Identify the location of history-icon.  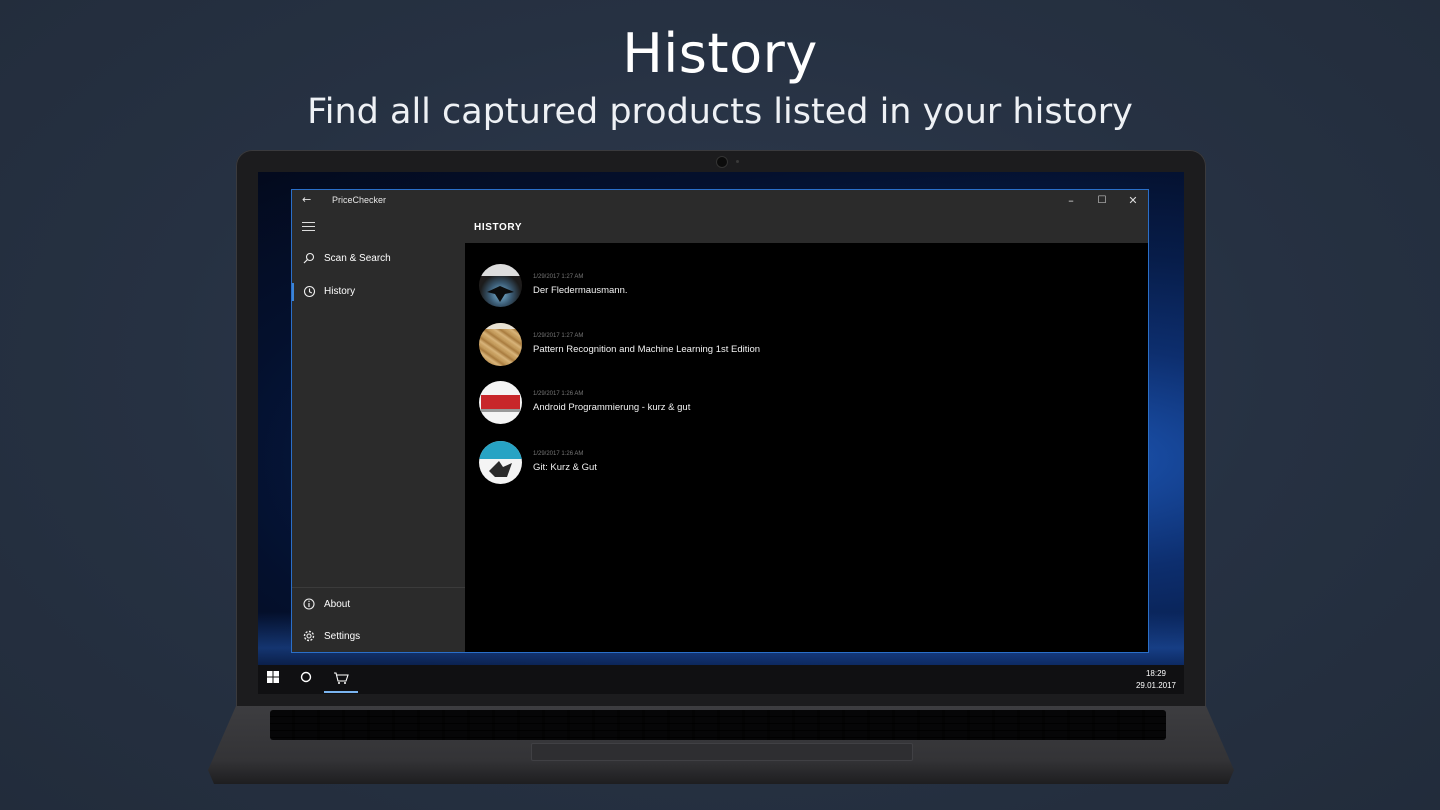
(309, 292).